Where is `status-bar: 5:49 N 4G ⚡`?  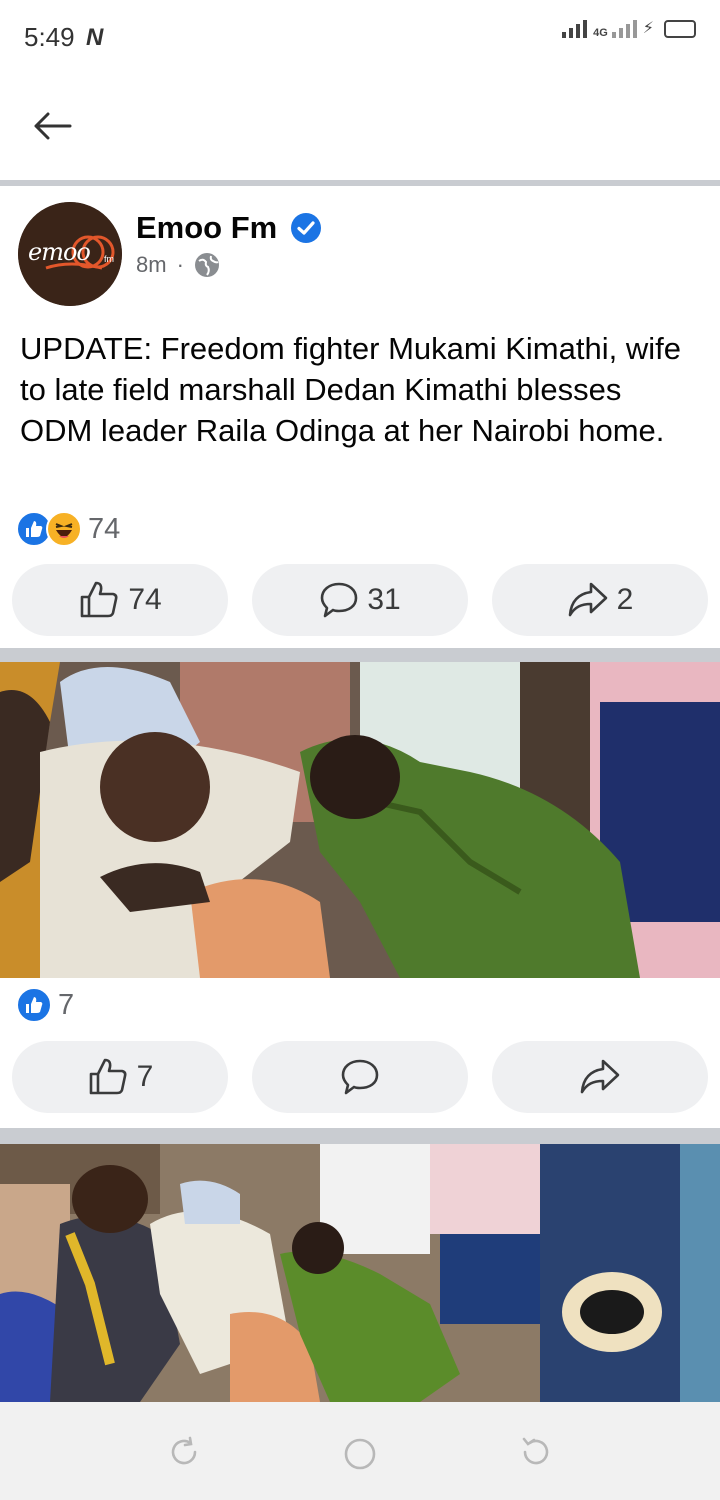 status-bar: 5:49 N 4G ⚡ is located at coordinates (360, 37).